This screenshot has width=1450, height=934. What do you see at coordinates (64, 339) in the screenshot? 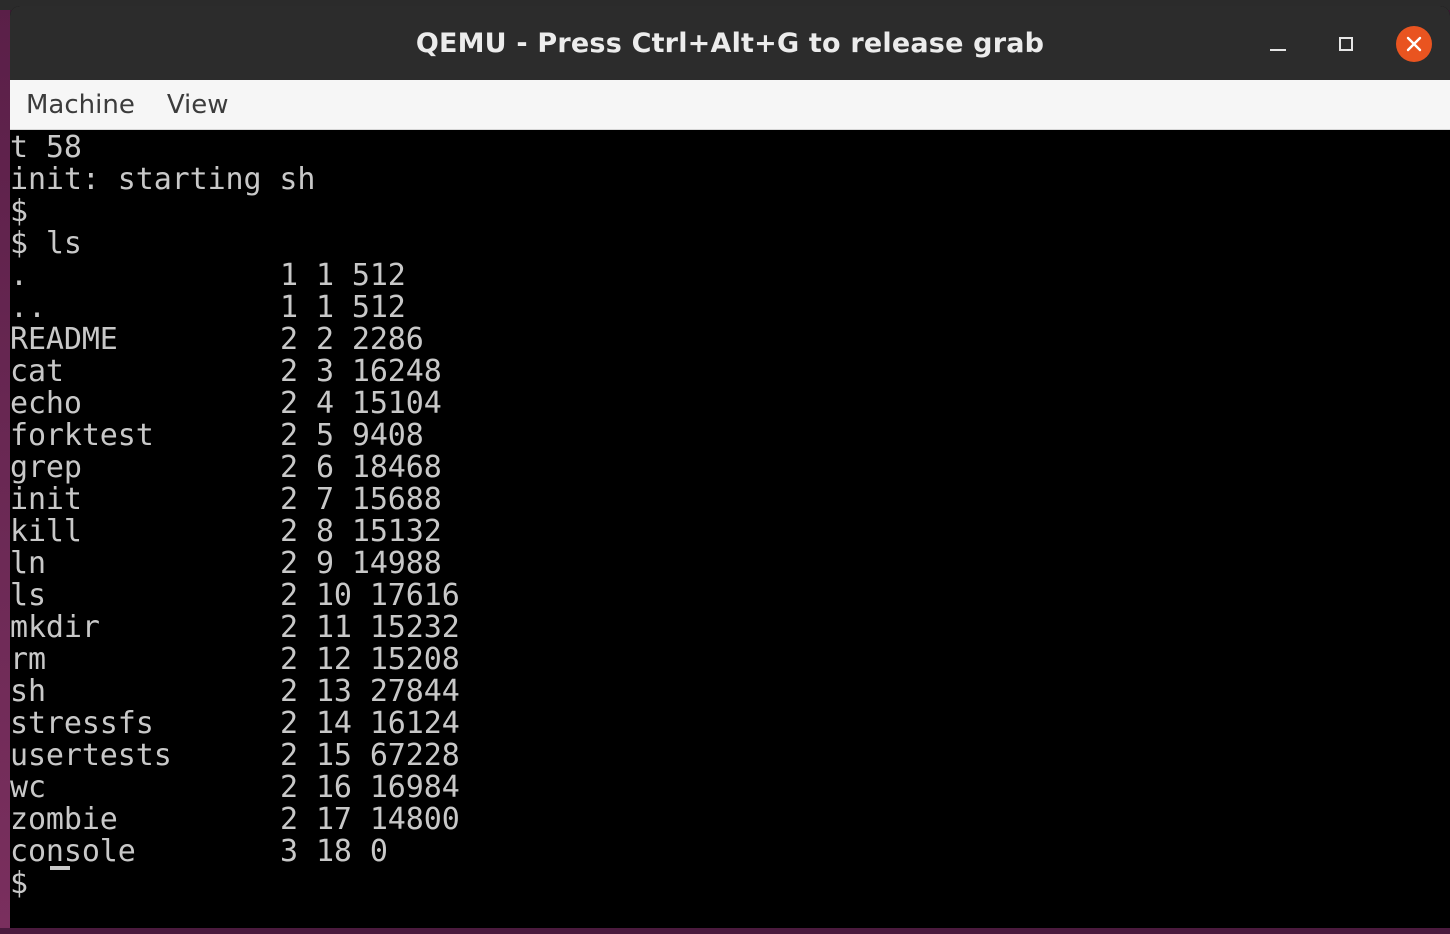
I see `ls-entry-name: README` at bounding box center [64, 339].